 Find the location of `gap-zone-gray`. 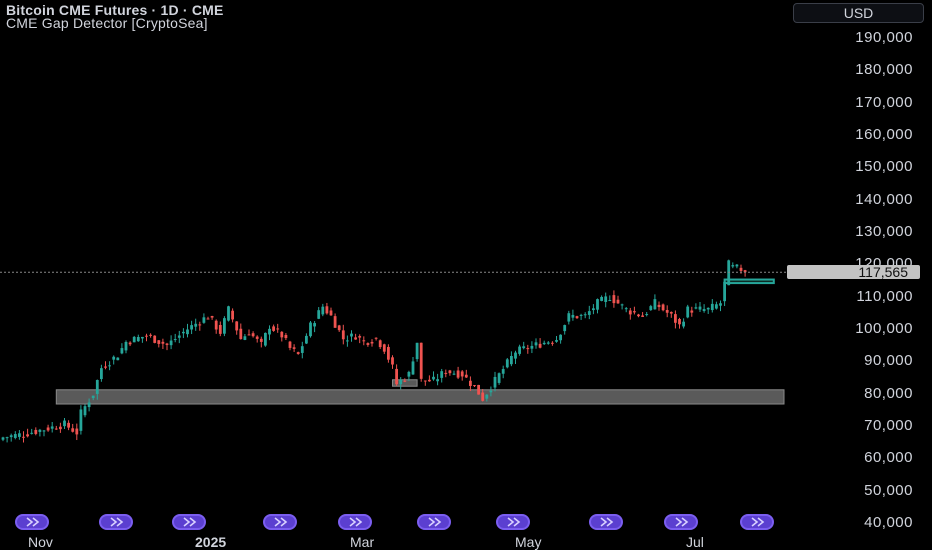

gap-zone-gray is located at coordinates (420, 397).